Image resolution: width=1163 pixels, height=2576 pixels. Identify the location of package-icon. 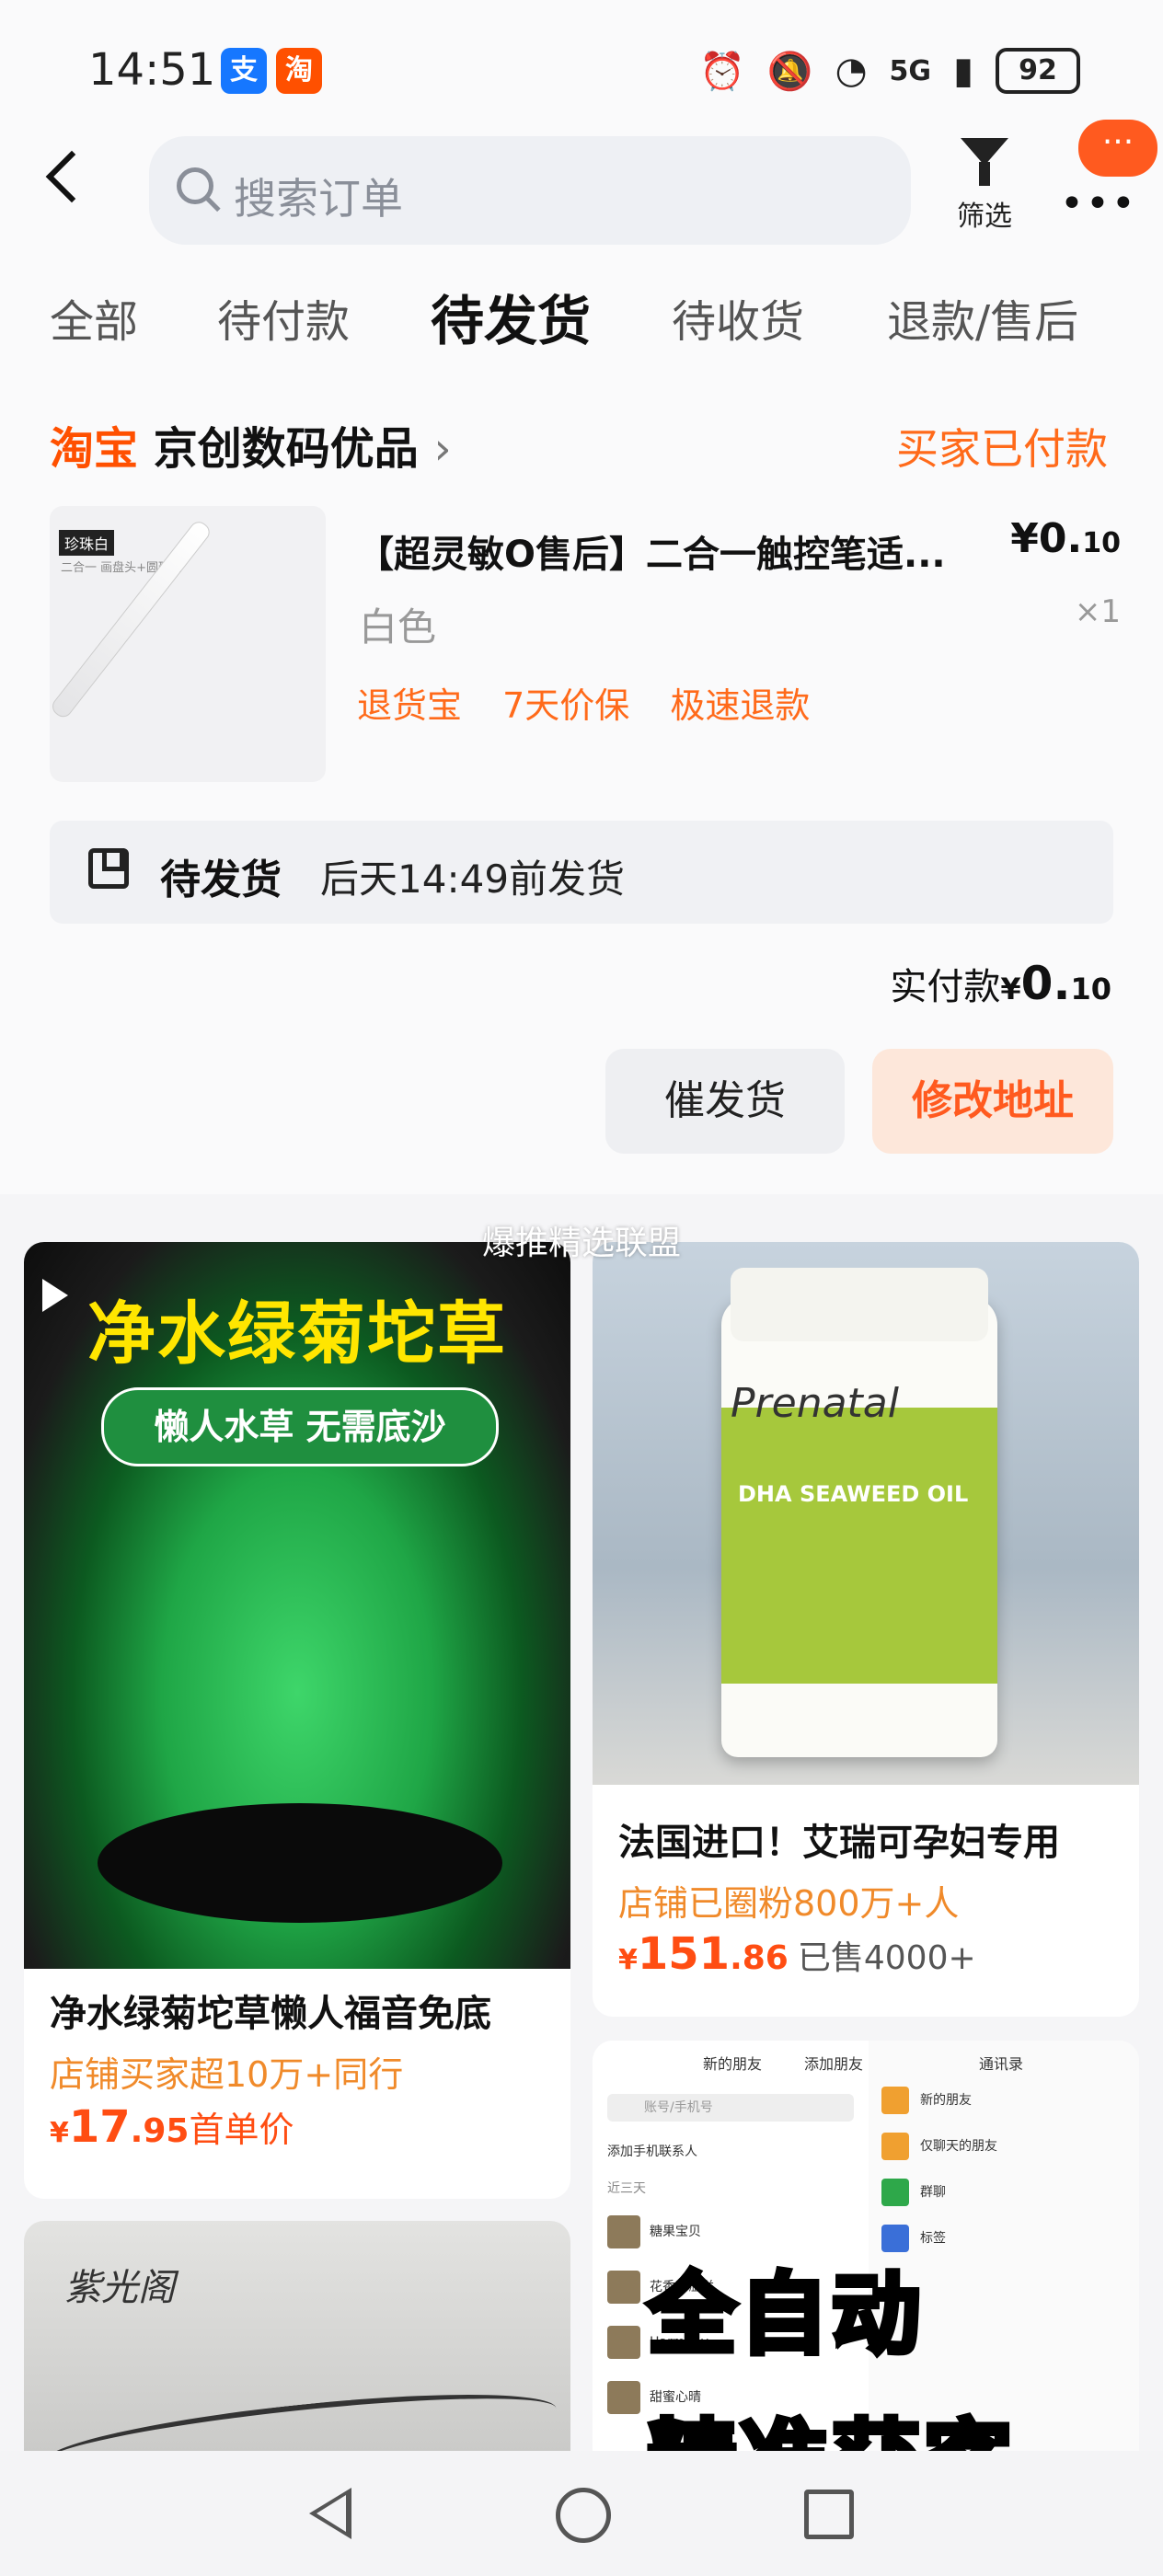
(109, 868).